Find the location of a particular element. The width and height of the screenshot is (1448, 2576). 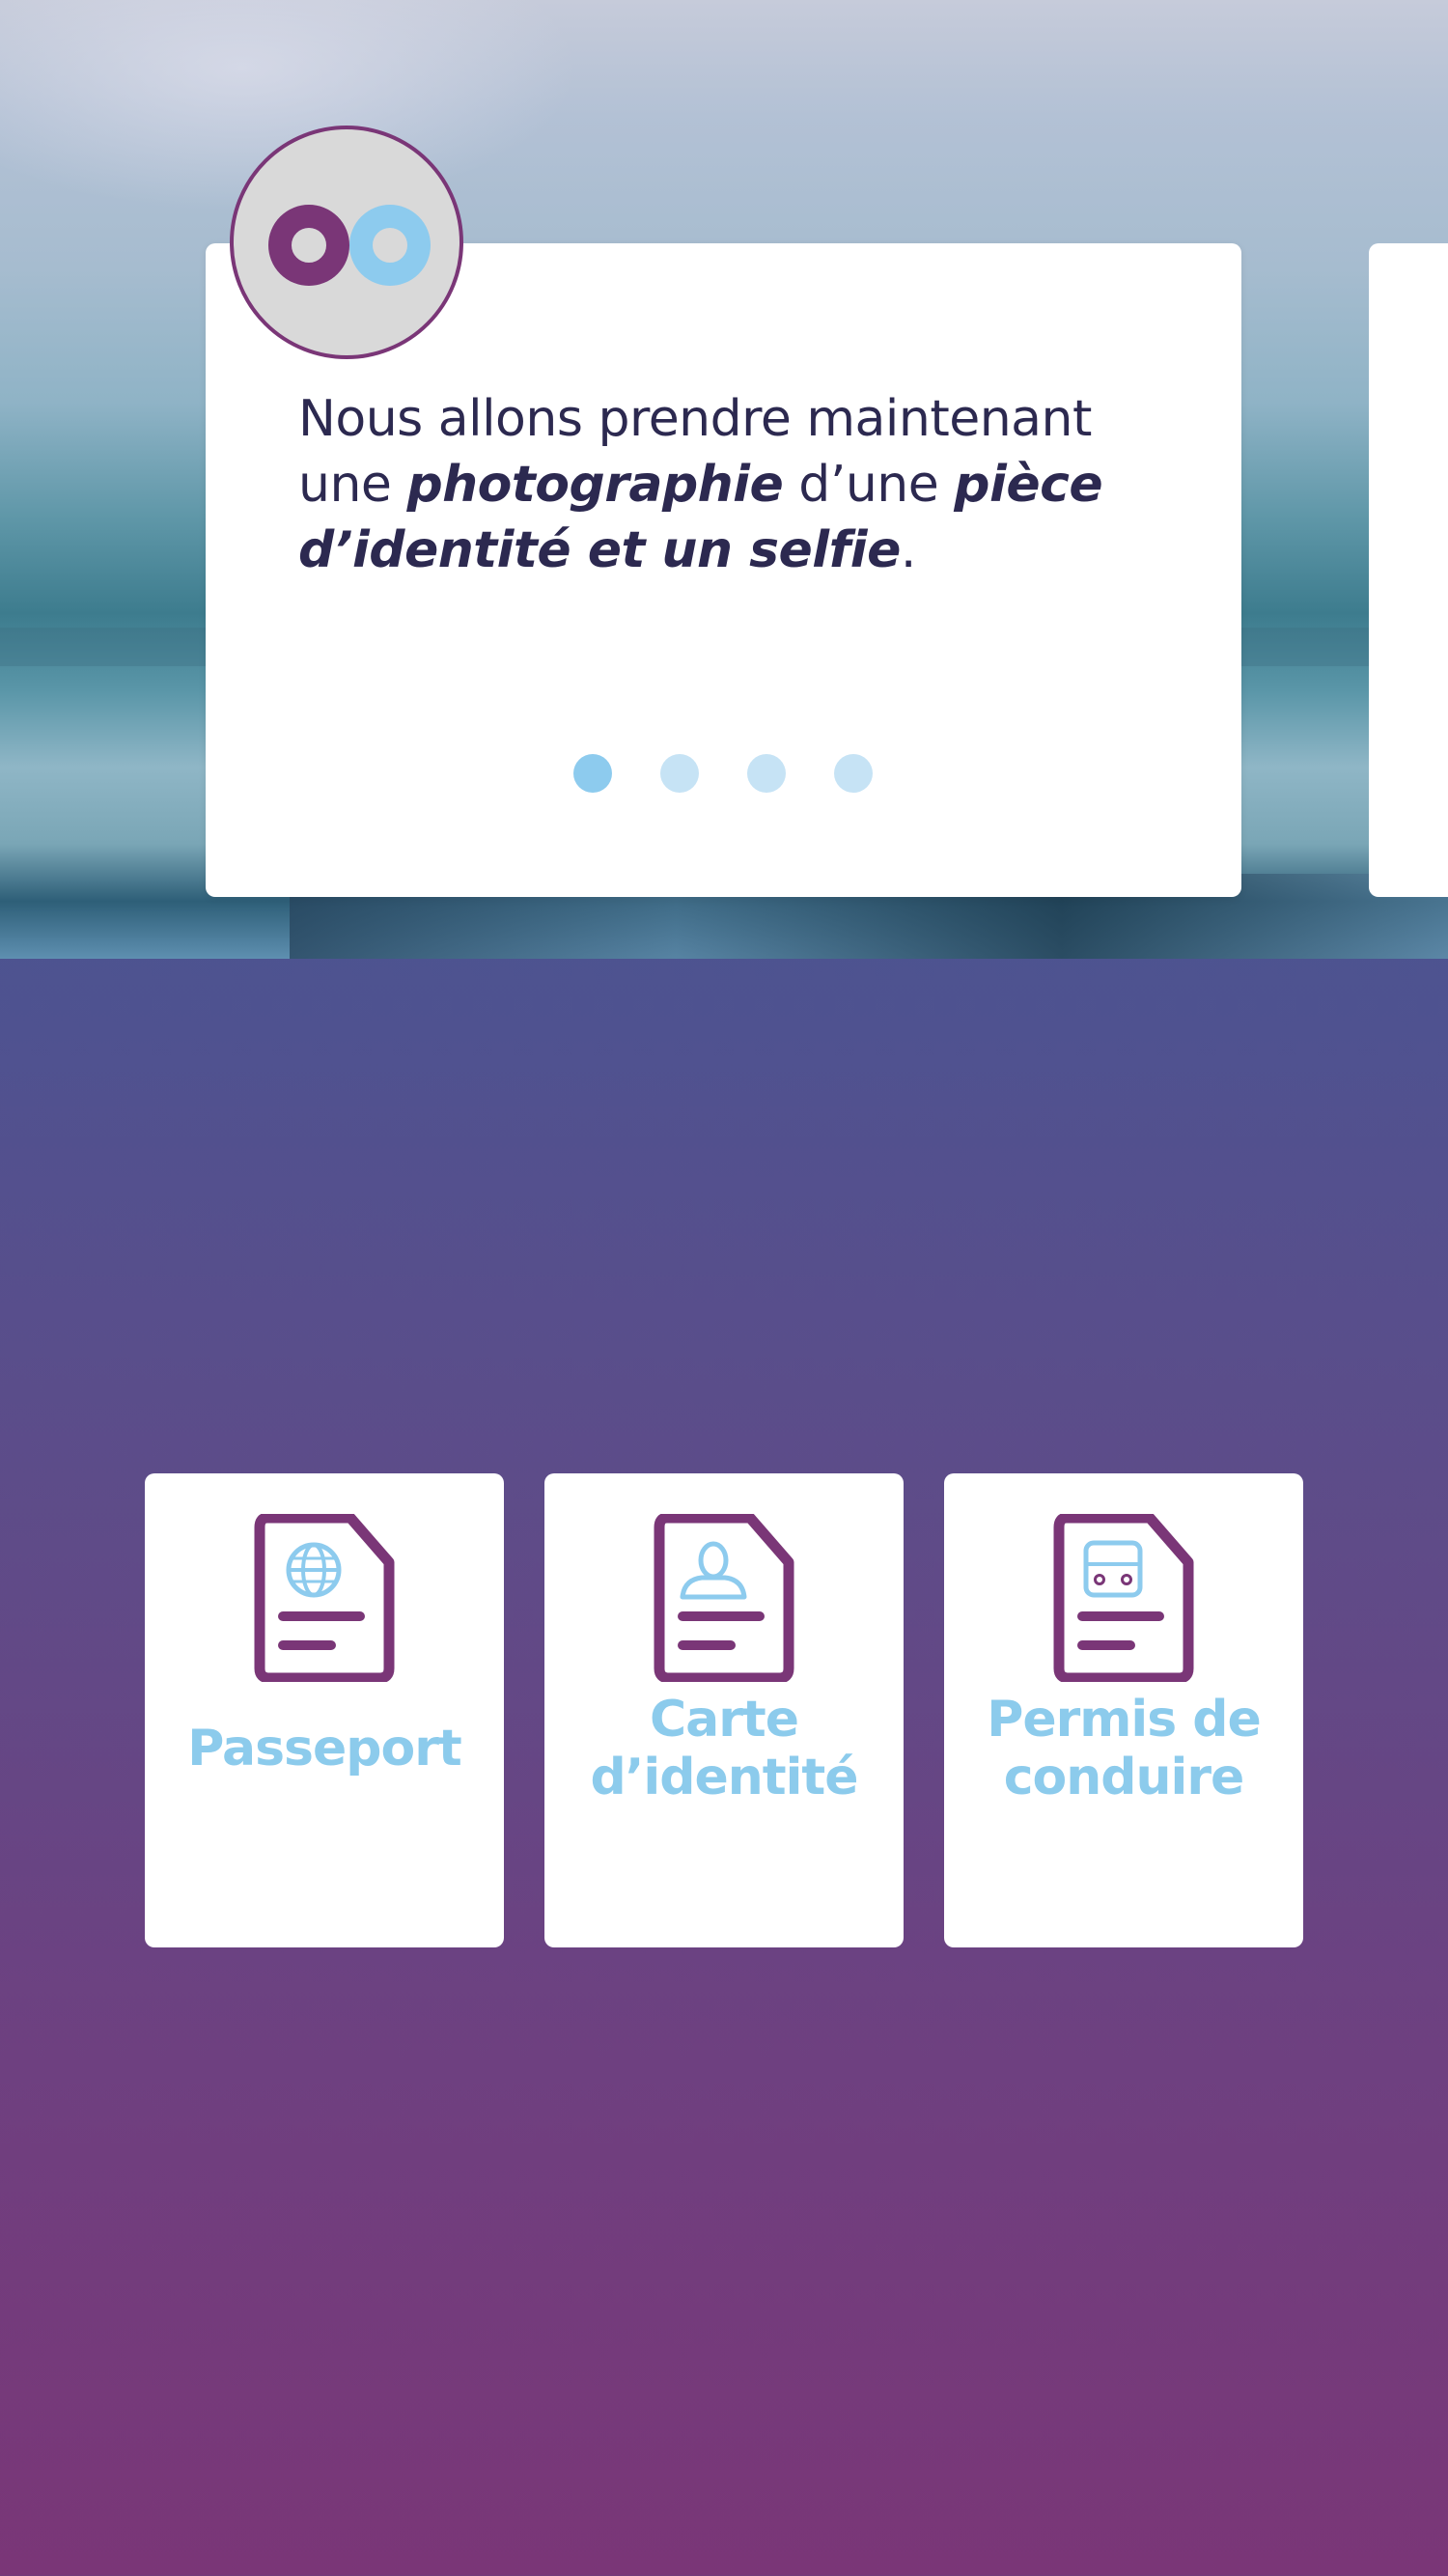

passport-option: Passeport is located at coordinates (325, 1710).